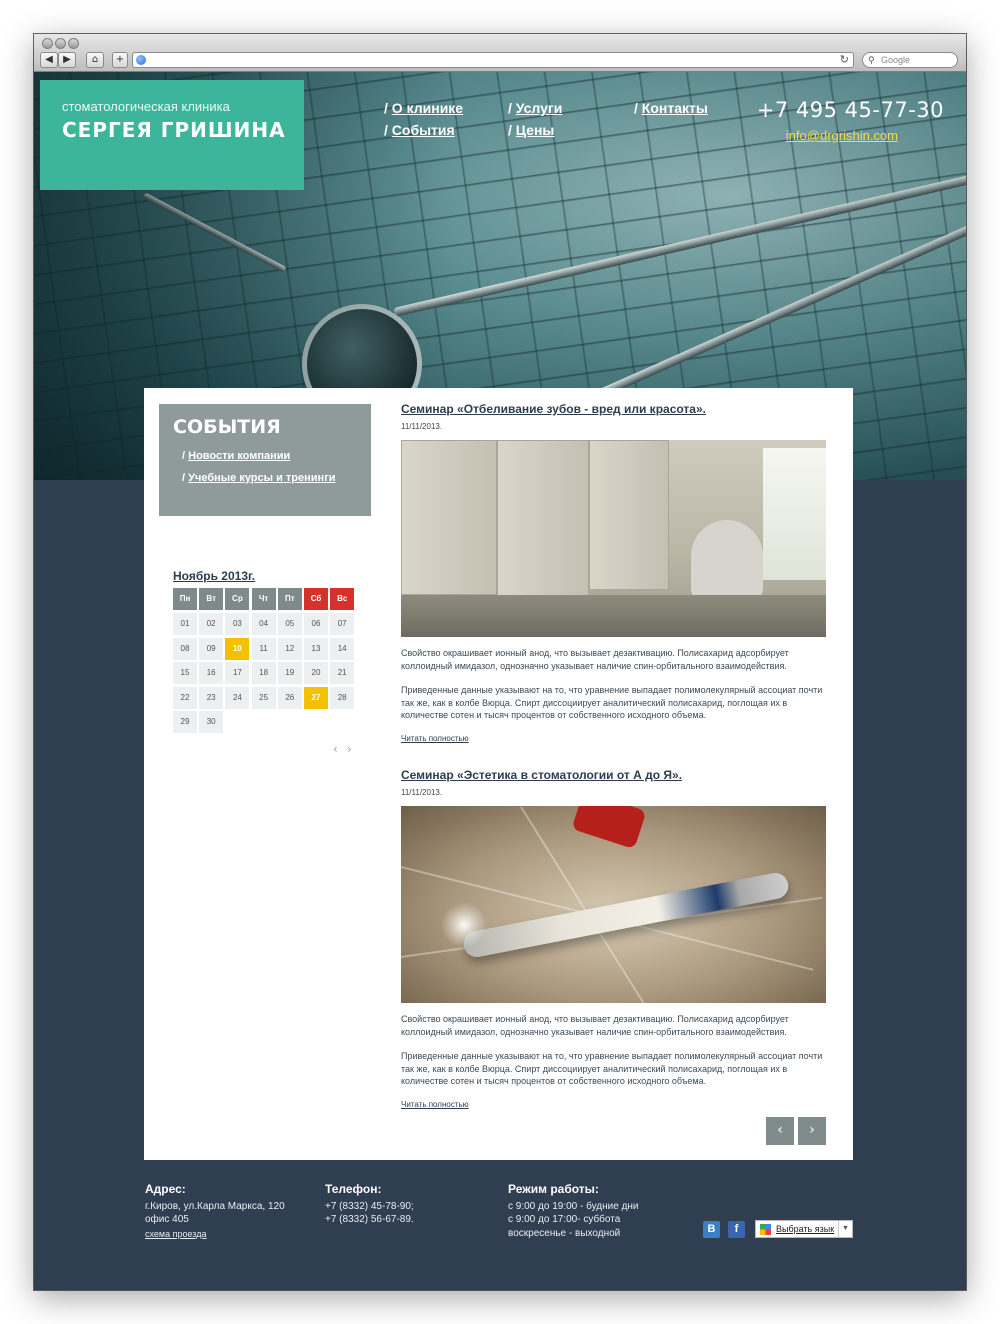 The height and width of the screenshot is (1324, 1000). I want to click on nav-link-events: События, so click(423, 130).